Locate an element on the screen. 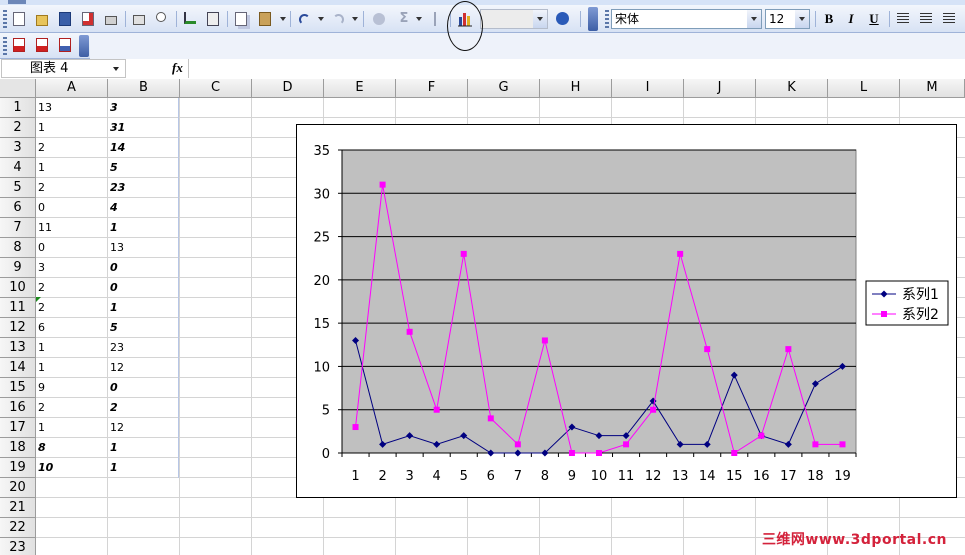 This screenshot has width=965, height=555. row-header-20: 20 is located at coordinates (18, 488).